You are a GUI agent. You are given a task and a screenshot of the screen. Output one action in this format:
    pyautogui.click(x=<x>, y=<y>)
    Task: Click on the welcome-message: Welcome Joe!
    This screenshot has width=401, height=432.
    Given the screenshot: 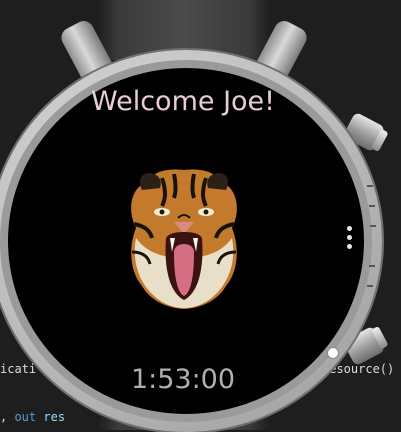 What is the action you would take?
    pyautogui.click(x=182, y=101)
    